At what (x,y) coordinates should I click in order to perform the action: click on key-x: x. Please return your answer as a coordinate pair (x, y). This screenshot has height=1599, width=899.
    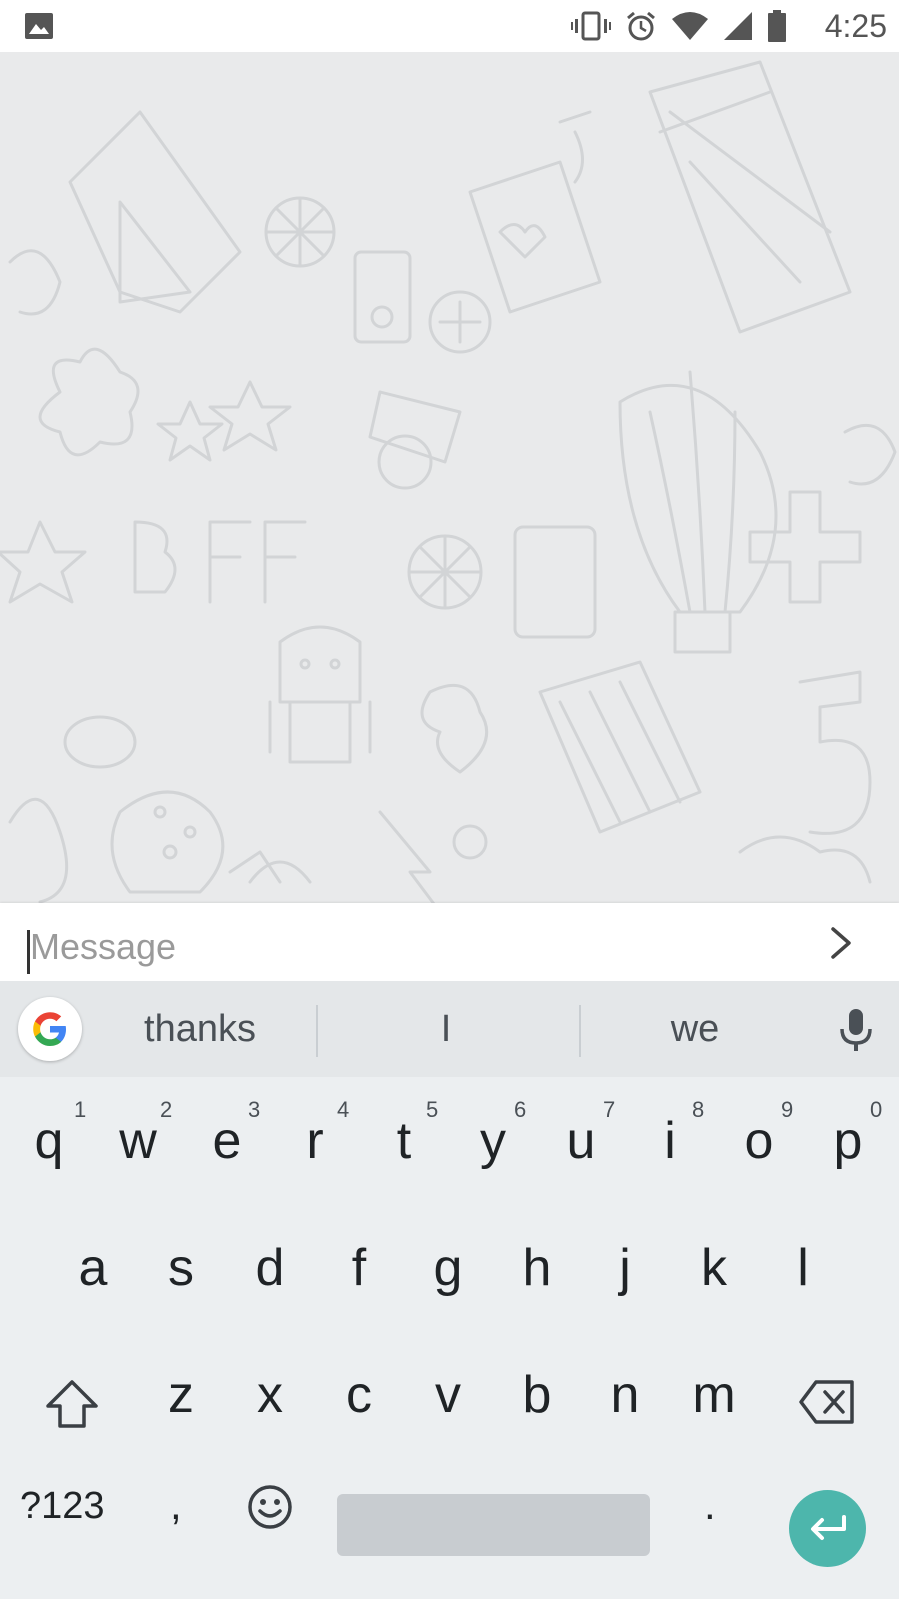
    Looking at the image, I should click on (270, 1395).